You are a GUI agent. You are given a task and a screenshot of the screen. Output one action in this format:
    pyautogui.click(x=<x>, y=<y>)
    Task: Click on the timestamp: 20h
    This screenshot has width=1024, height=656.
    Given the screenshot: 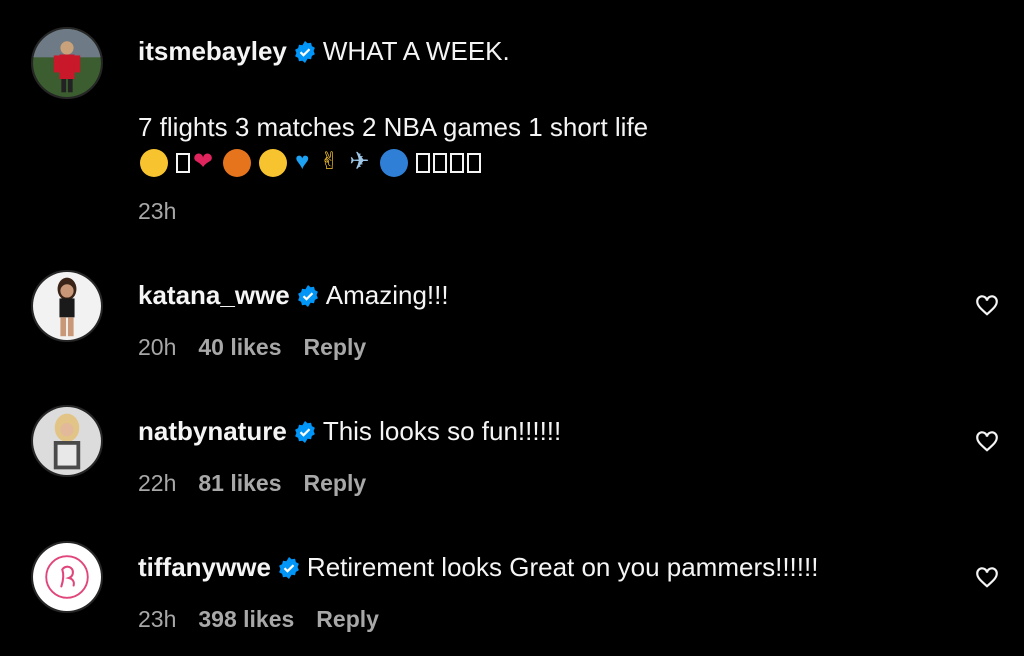 What is the action you would take?
    pyautogui.click(x=157, y=347)
    